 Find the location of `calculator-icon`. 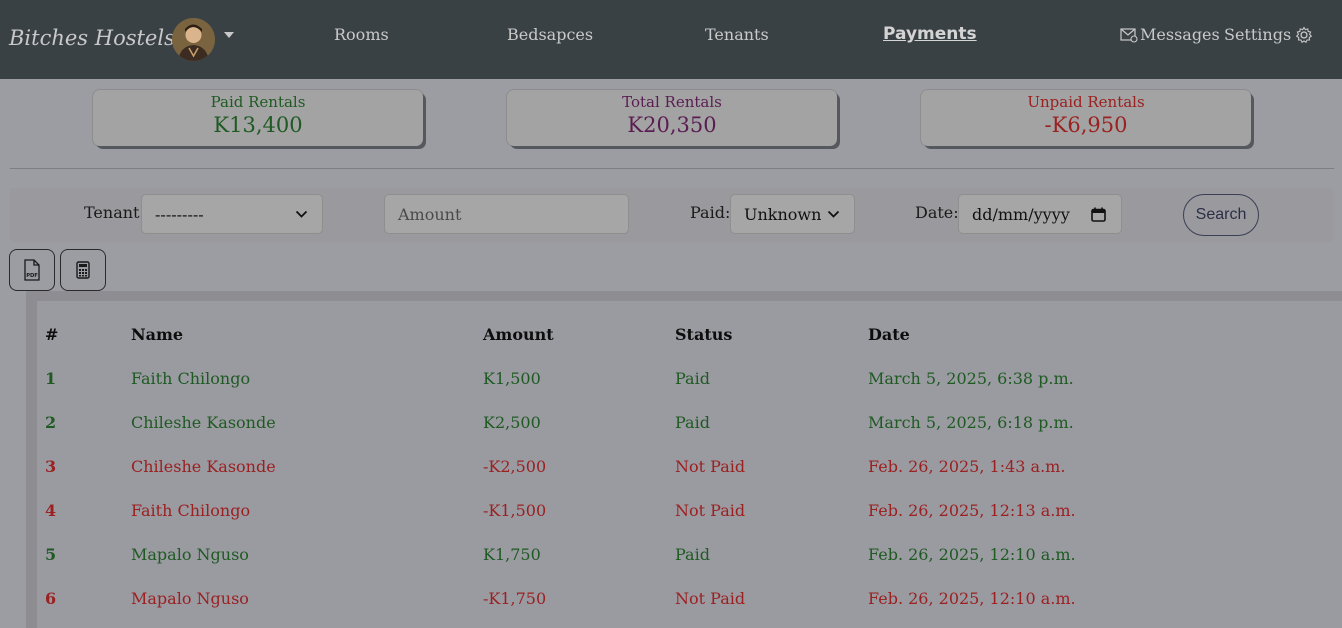

calculator-icon is located at coordinates (83, 270).